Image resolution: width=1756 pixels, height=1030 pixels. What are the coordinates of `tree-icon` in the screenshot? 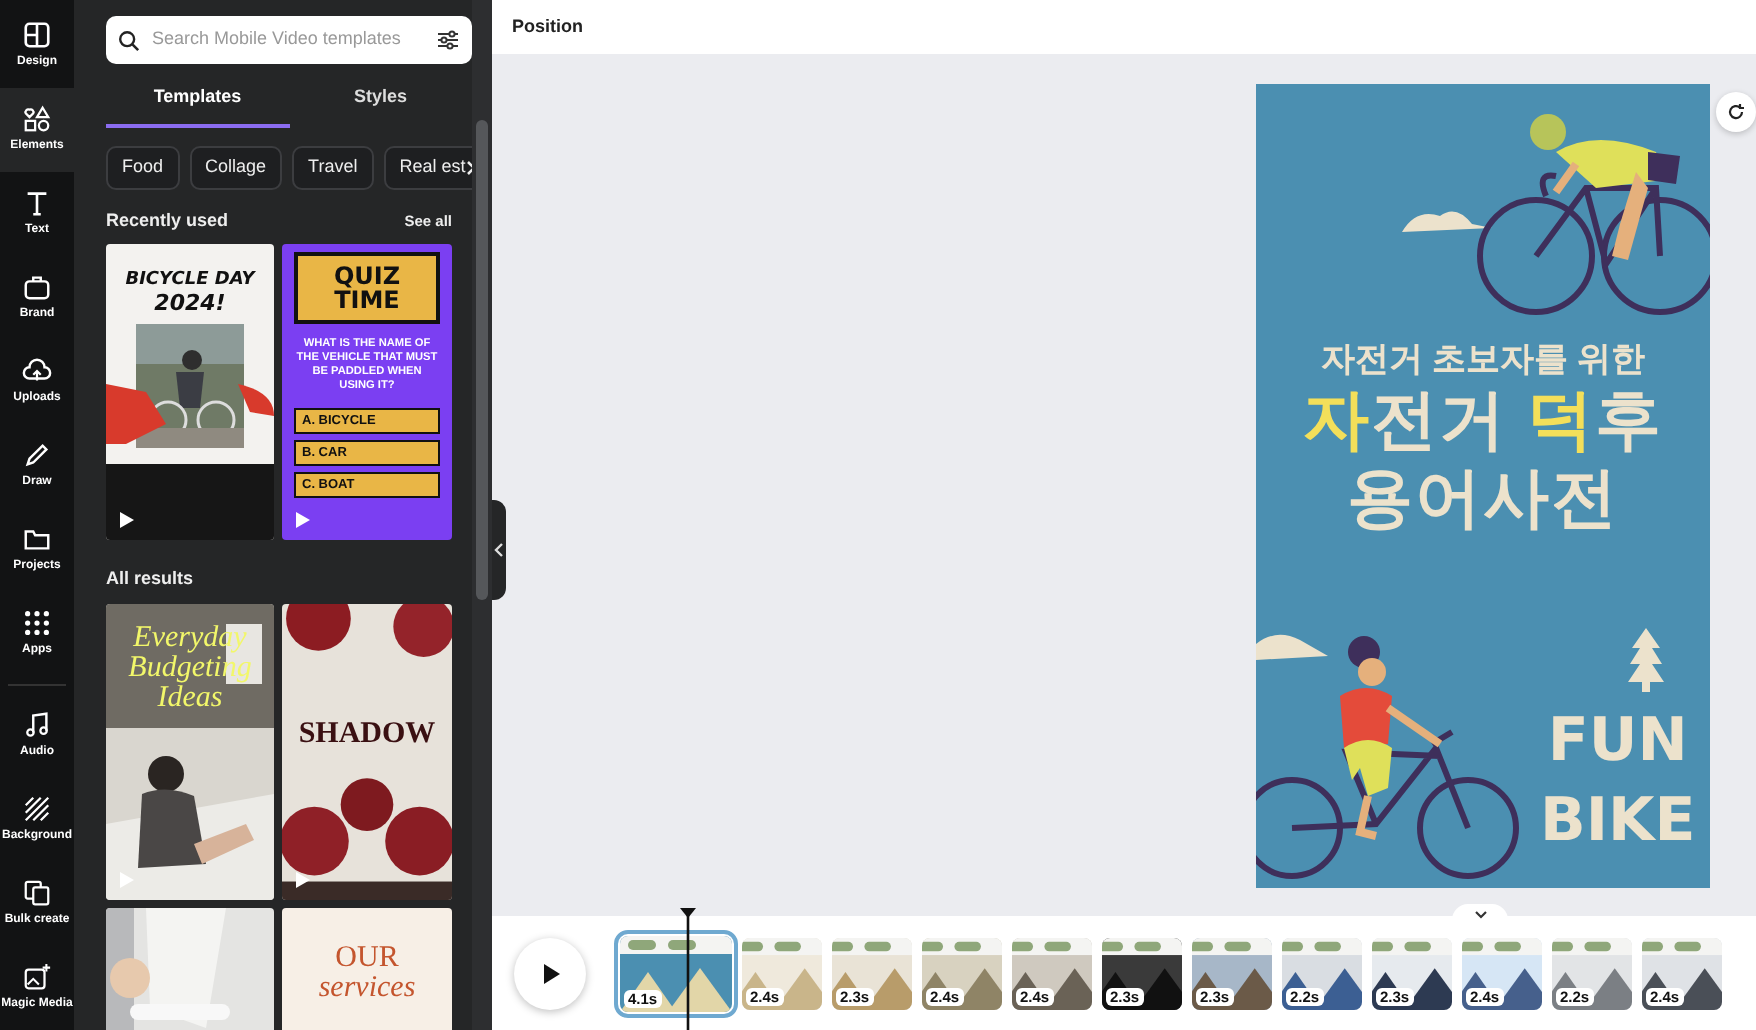 It's located at (1645, 660).